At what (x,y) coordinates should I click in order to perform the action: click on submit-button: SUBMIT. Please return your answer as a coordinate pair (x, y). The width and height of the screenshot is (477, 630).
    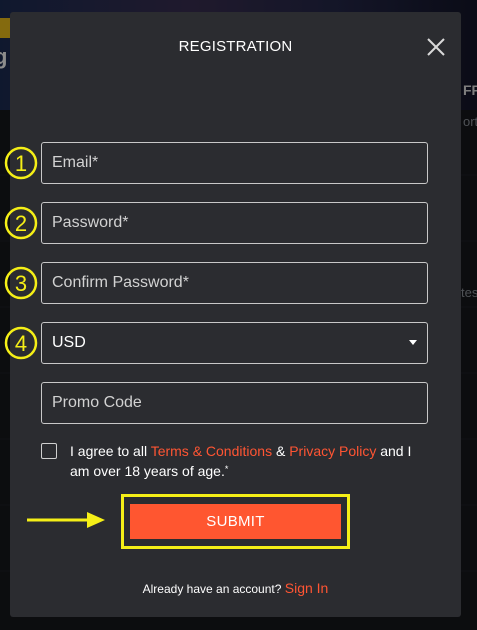
    Looking at the image, I should click on (235, 521).